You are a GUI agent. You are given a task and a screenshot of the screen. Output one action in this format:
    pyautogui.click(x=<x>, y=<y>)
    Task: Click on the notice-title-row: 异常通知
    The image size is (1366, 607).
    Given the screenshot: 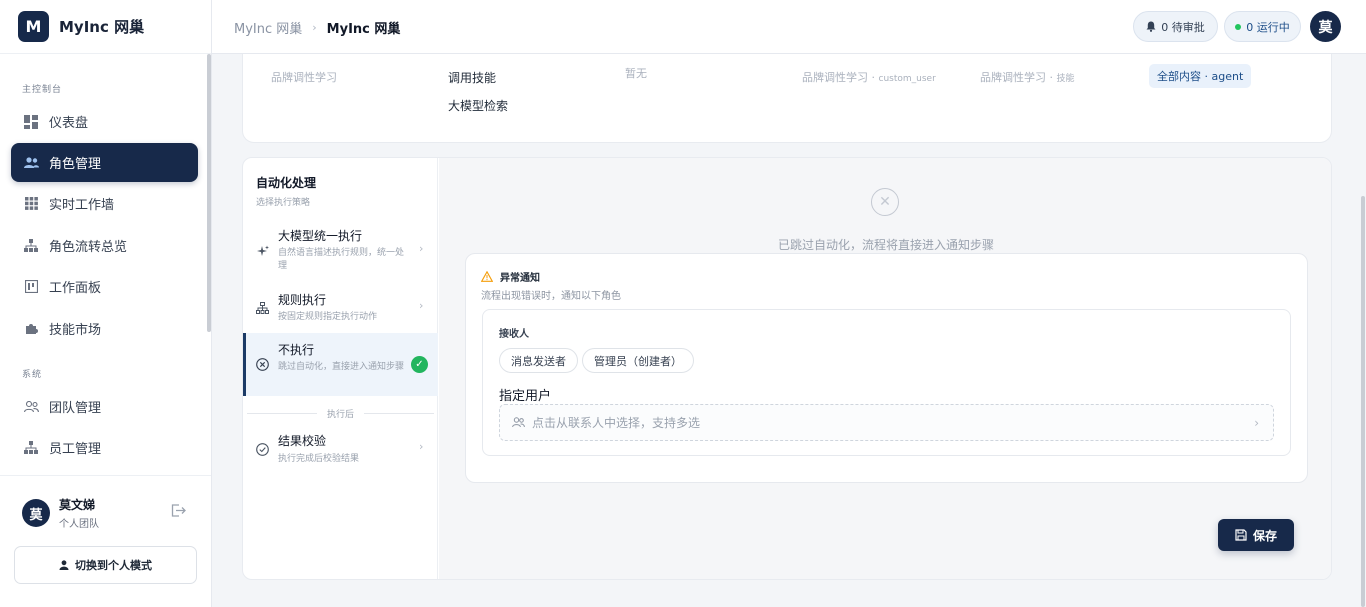 What is the action you would take?
    pyautogui.click(x=510, y=276)
    